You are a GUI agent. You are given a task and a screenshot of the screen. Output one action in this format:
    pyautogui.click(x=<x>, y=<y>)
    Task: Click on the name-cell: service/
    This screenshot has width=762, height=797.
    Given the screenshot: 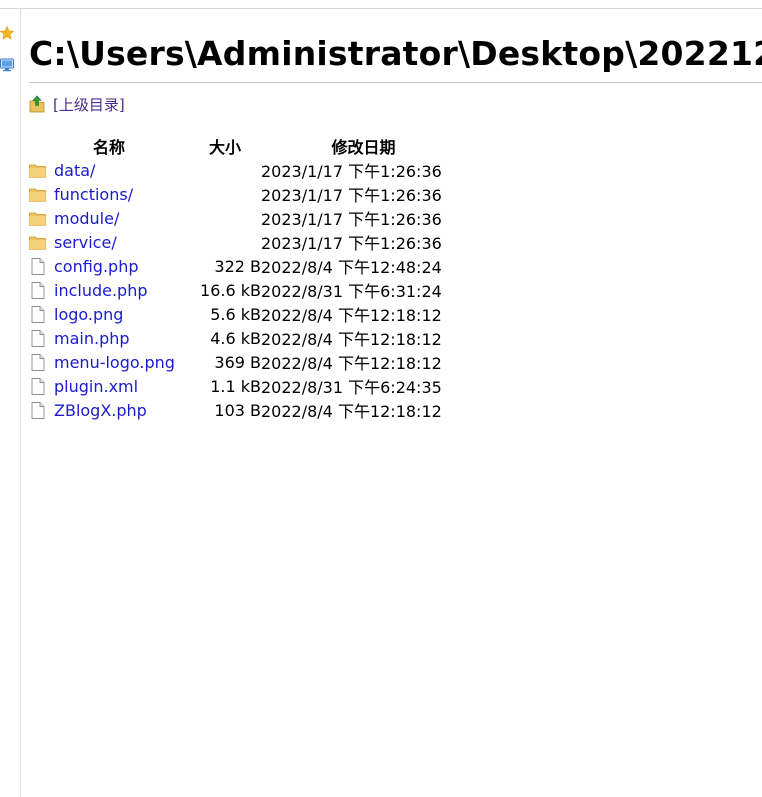 What is the action you would take?
    pyautogui.click(x=109, y=242)
    